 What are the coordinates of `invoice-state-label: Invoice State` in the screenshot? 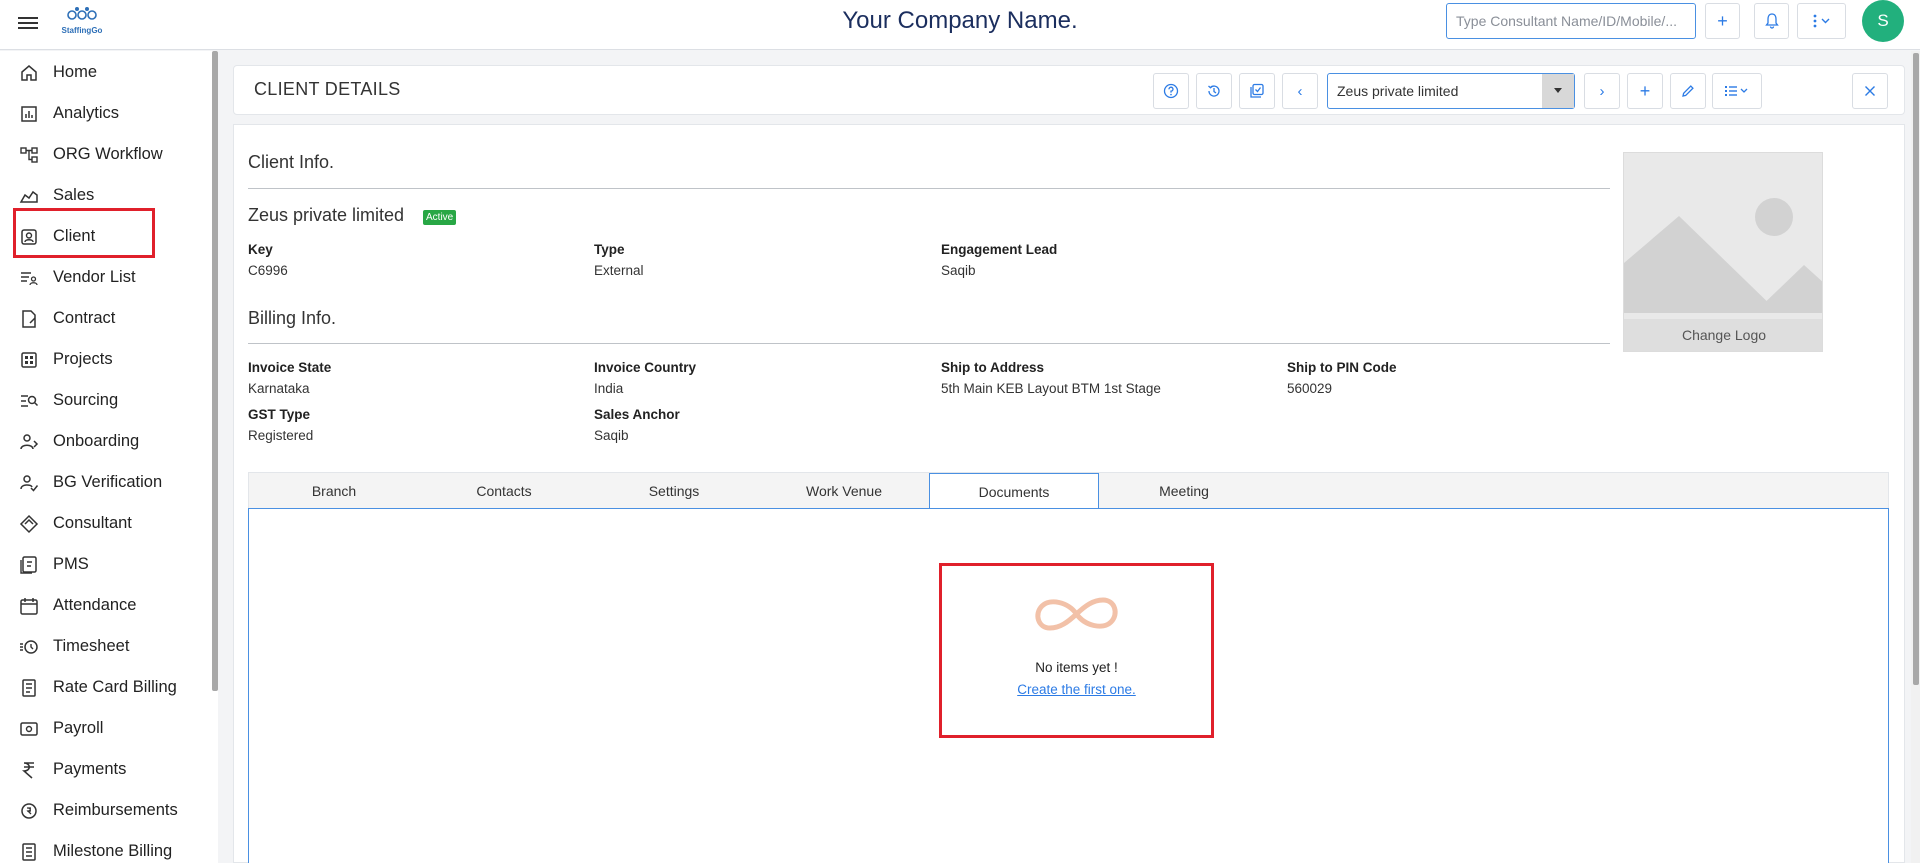 It's located at (290, 367).